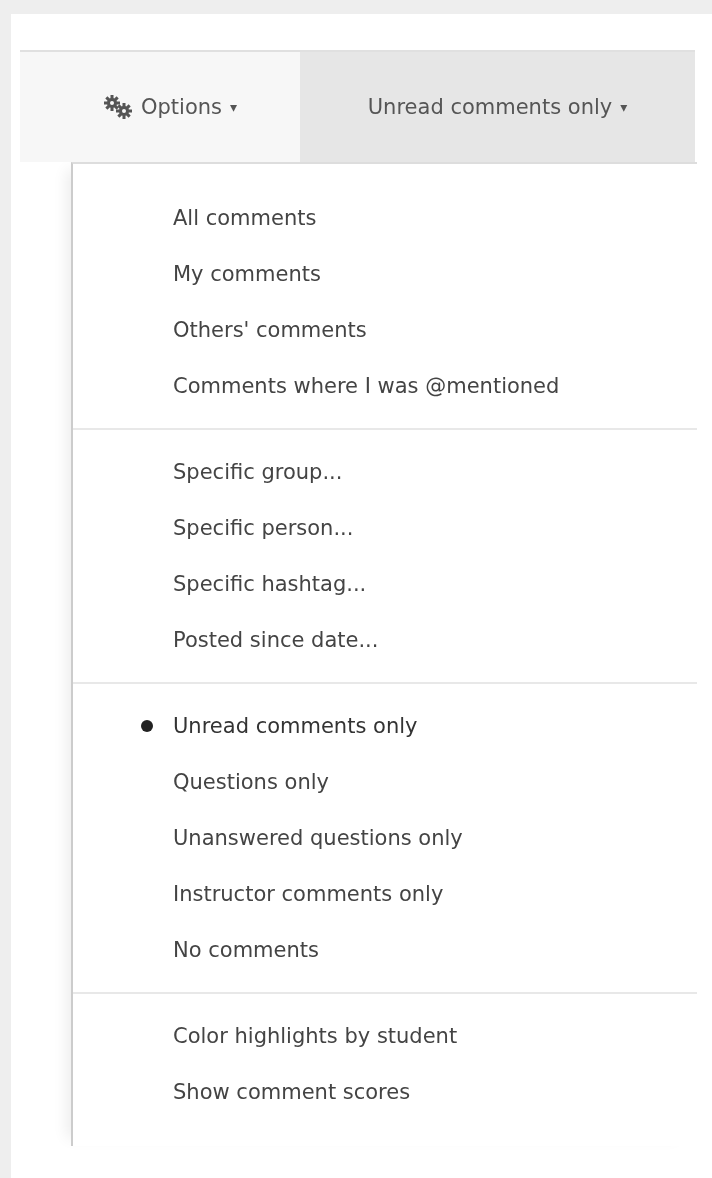 This screenshot has width=712, height=1178. What do you see at coordinates (385, 782) in the screenshot?
I see `menu-item: Questions only` at bounding box center [385, 782].